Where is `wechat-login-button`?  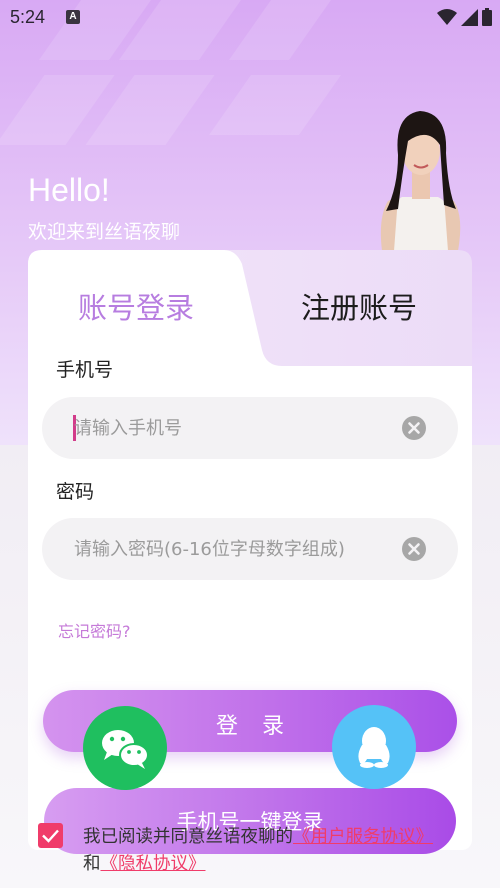 wechat-login-button is located at coordinates (125, 748).